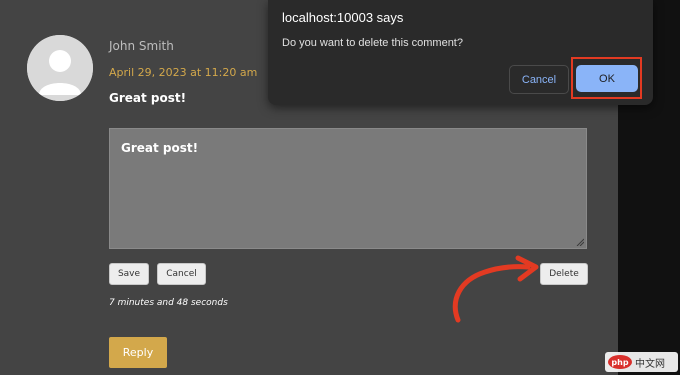 The width and height of the screenshot is (680, 375). I want to click on dialog-cancel-button: Cancel, so click(539, 79).